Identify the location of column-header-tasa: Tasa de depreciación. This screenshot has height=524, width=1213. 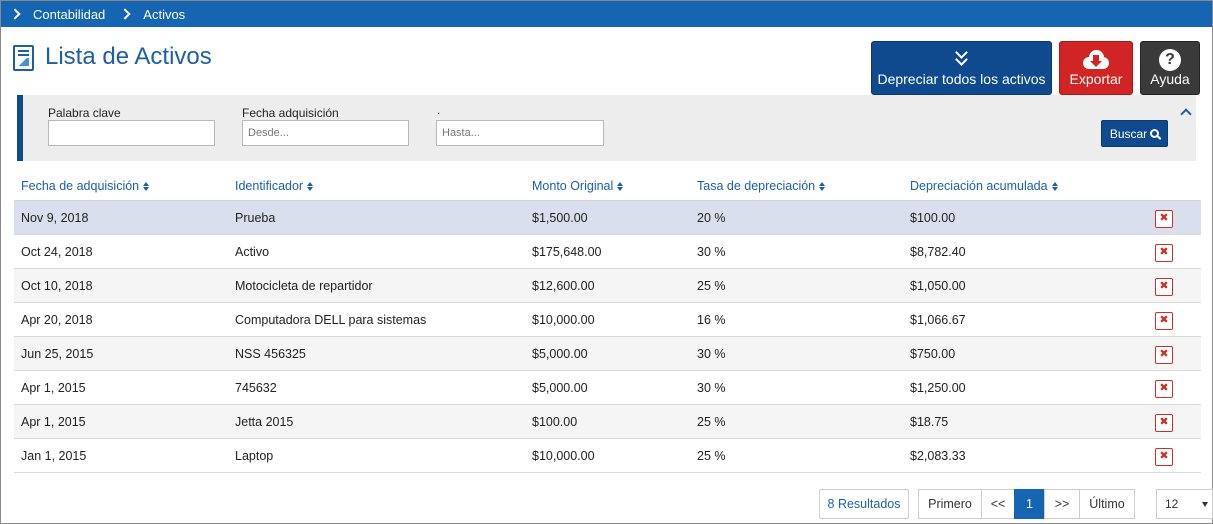
(761, 186).